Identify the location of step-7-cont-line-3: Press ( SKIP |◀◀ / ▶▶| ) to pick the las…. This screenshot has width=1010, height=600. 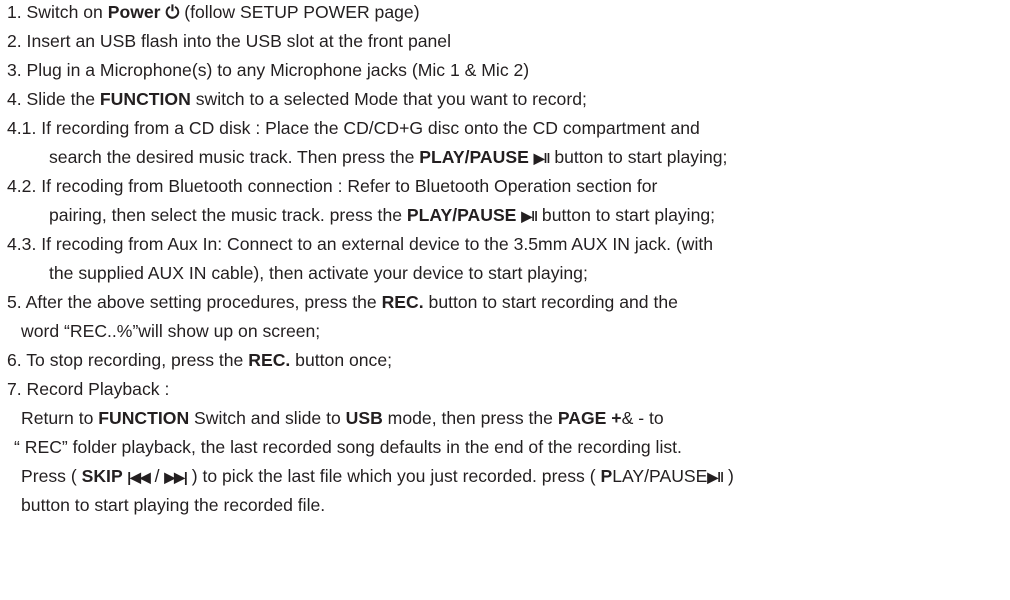
(377, 476).